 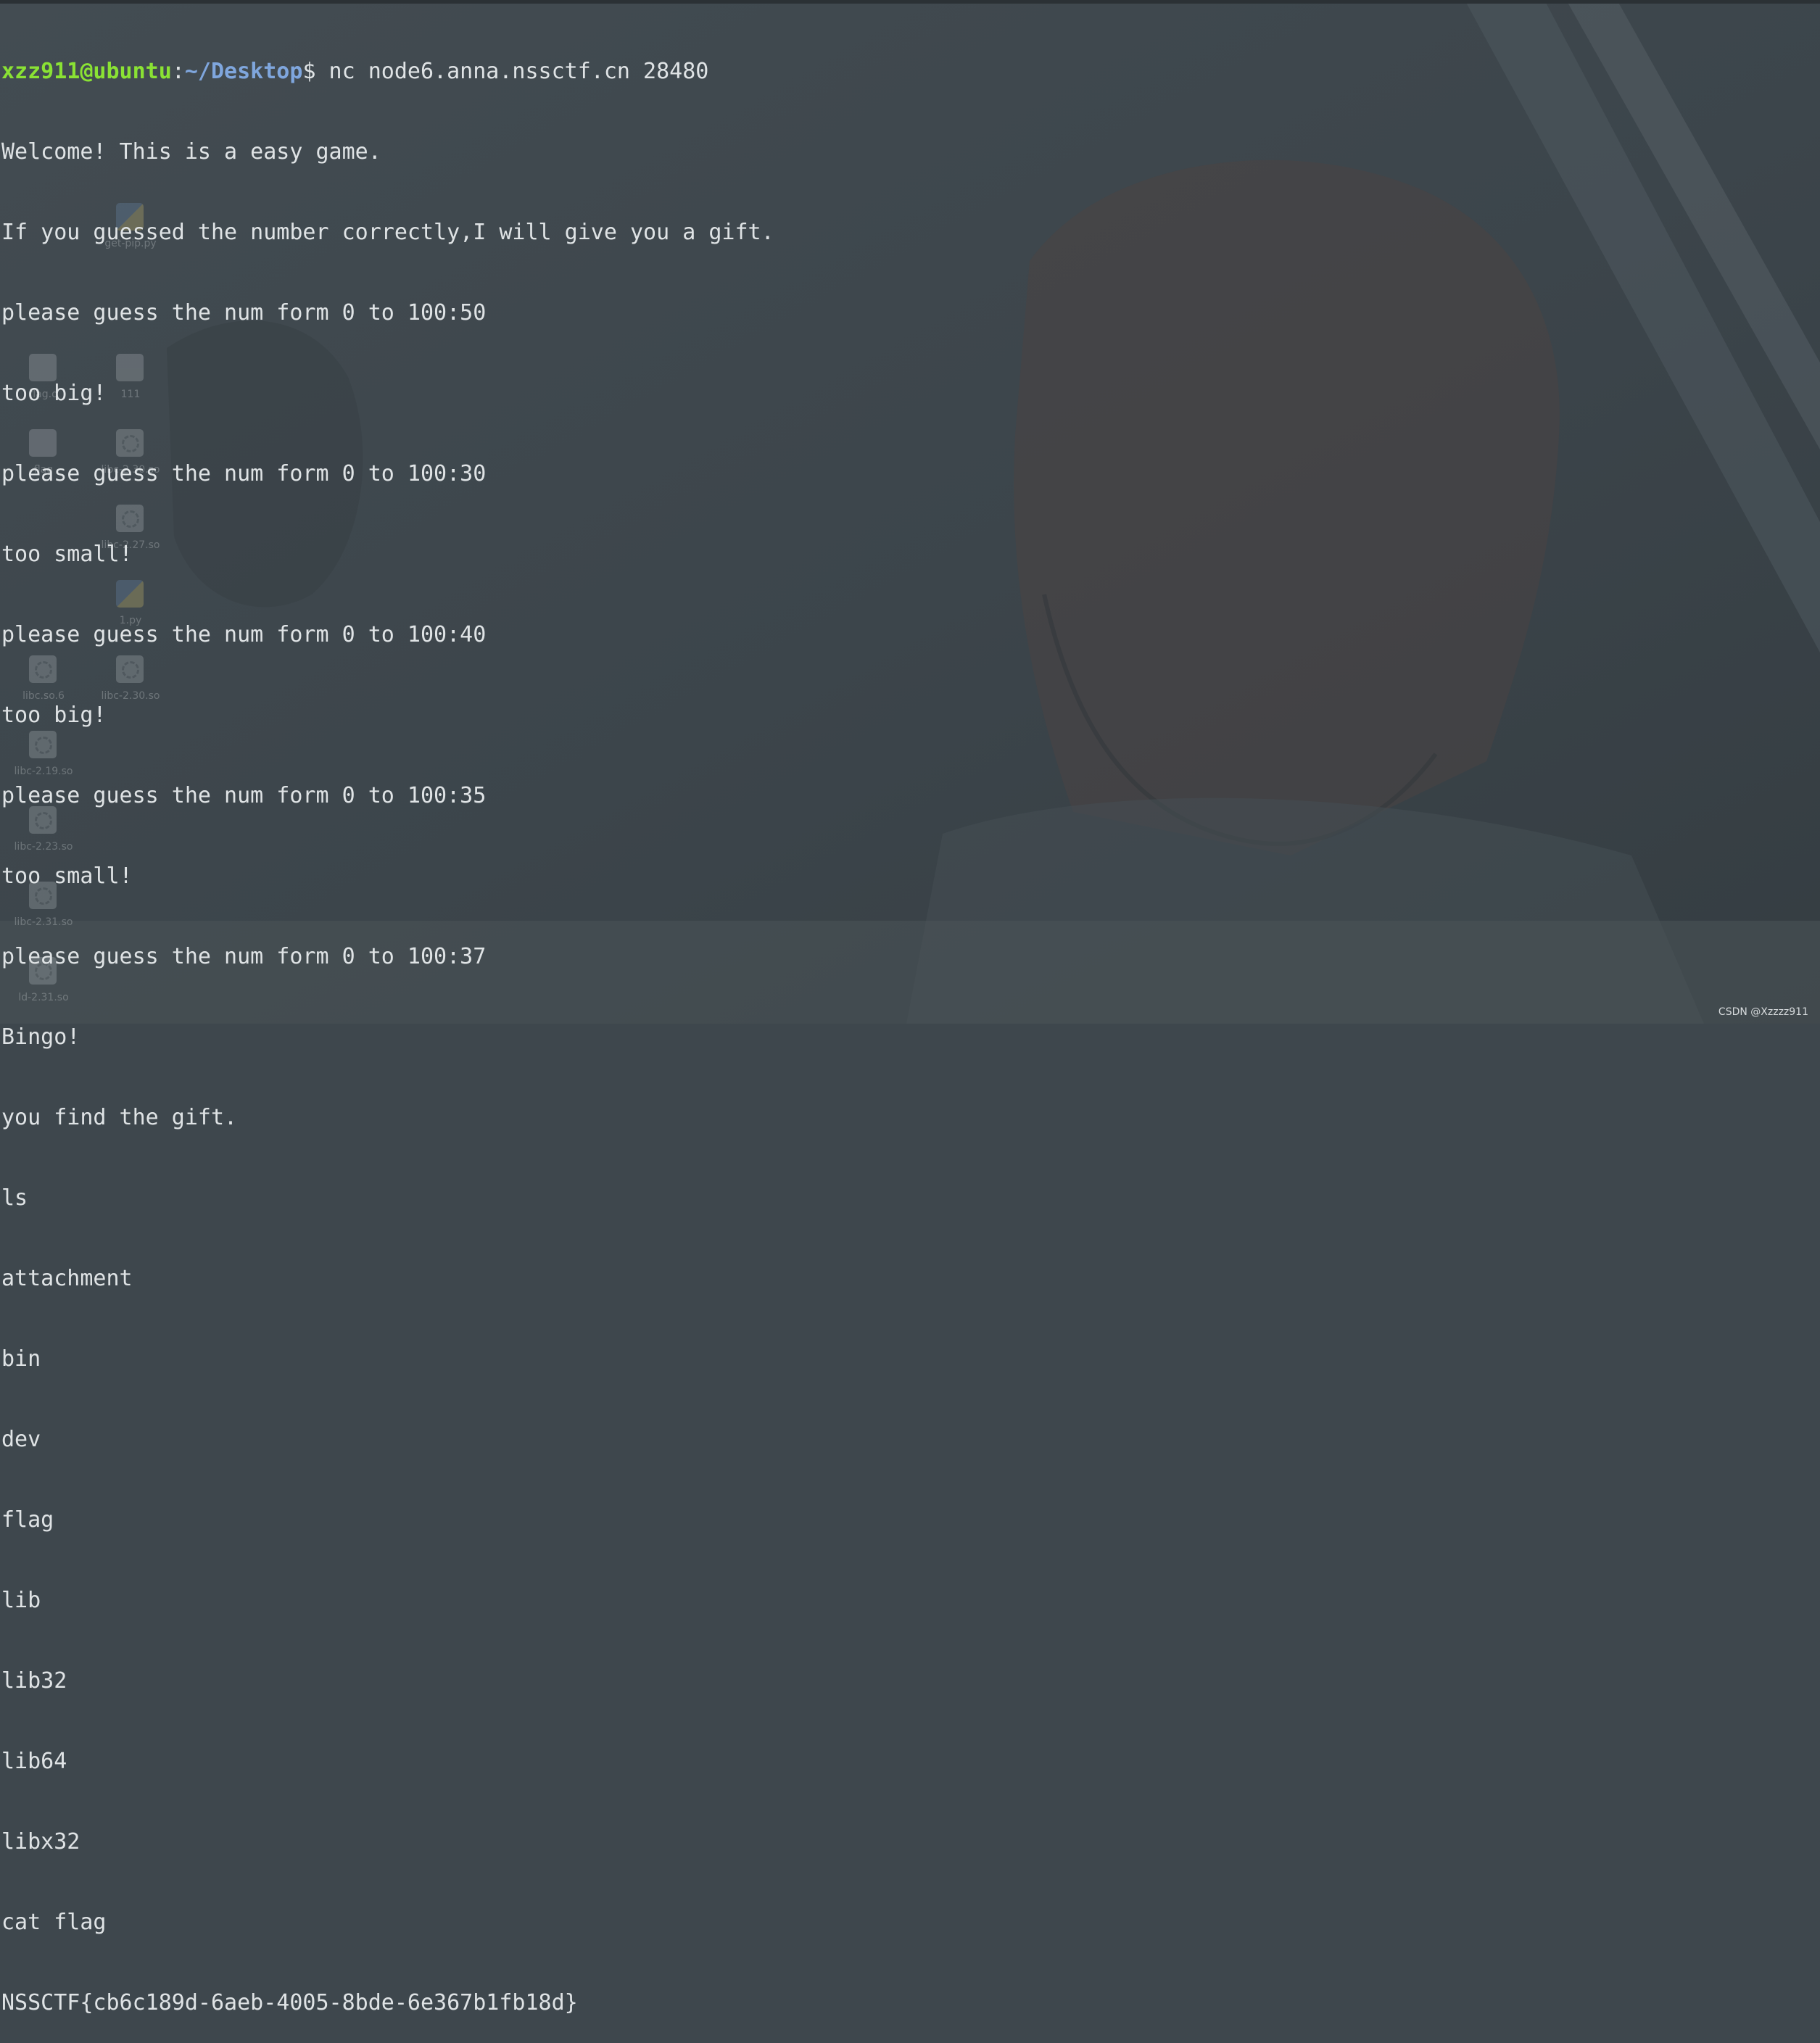 What do you see at coordinates (40, 1842) in the screenshot?
I see `terminal-line: libx32` at bounding box center [40, 1842].